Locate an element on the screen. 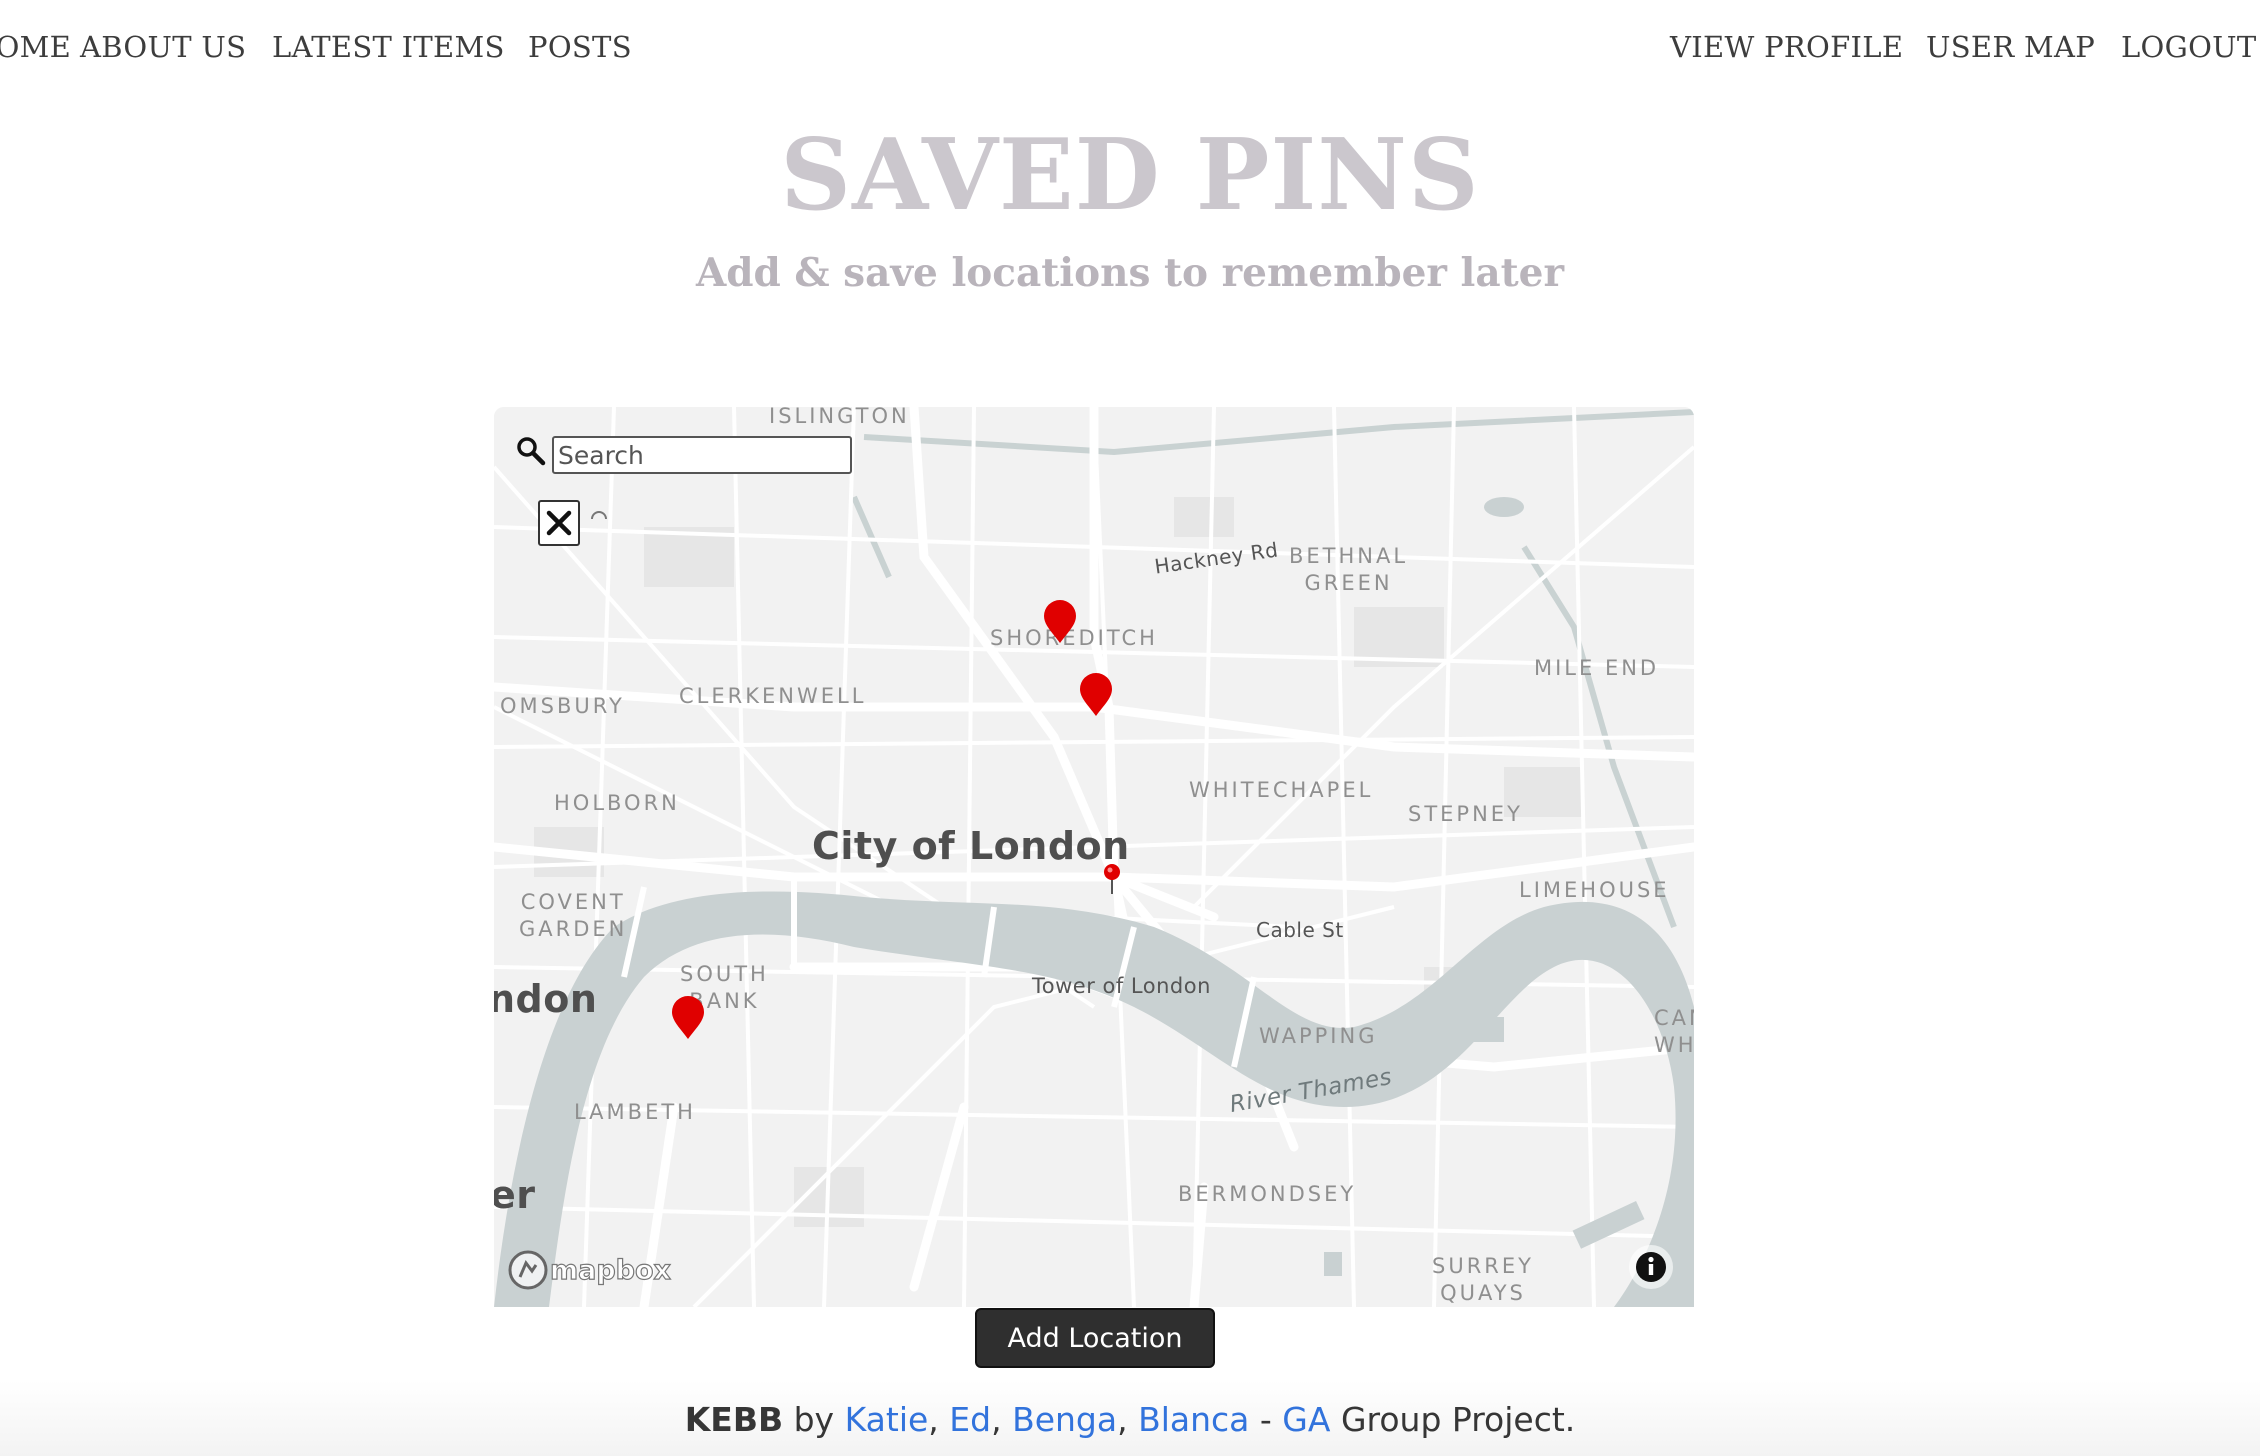  map-label-tower-of-london: Tower of London is located at coordinates (1121, 986).